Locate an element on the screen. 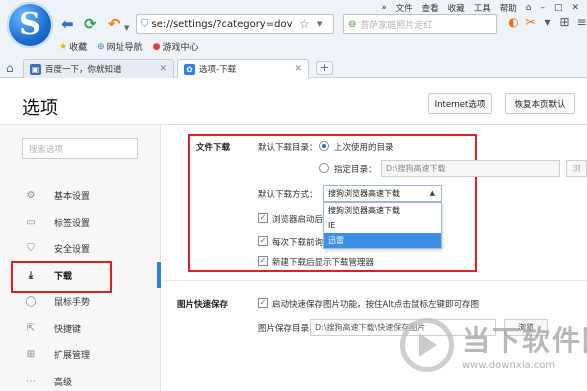 The image size is (587, 391). section-divider is located at coordinates (374, 280).